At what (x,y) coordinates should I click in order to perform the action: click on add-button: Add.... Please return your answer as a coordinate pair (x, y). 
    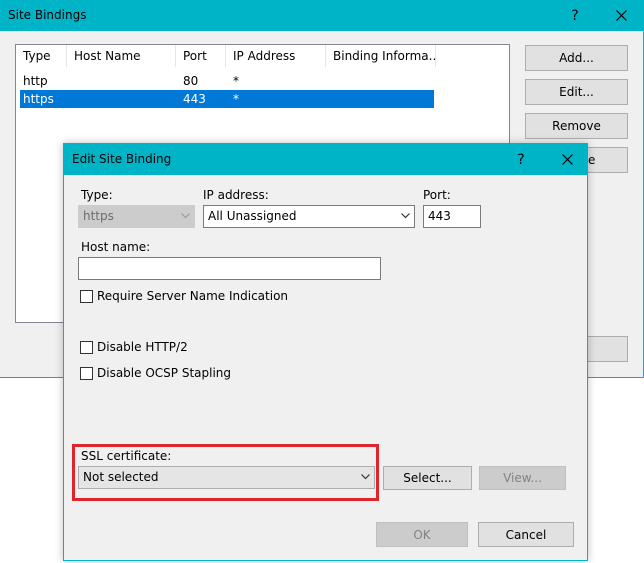
    Looking at the image, I should click on (576, 58).